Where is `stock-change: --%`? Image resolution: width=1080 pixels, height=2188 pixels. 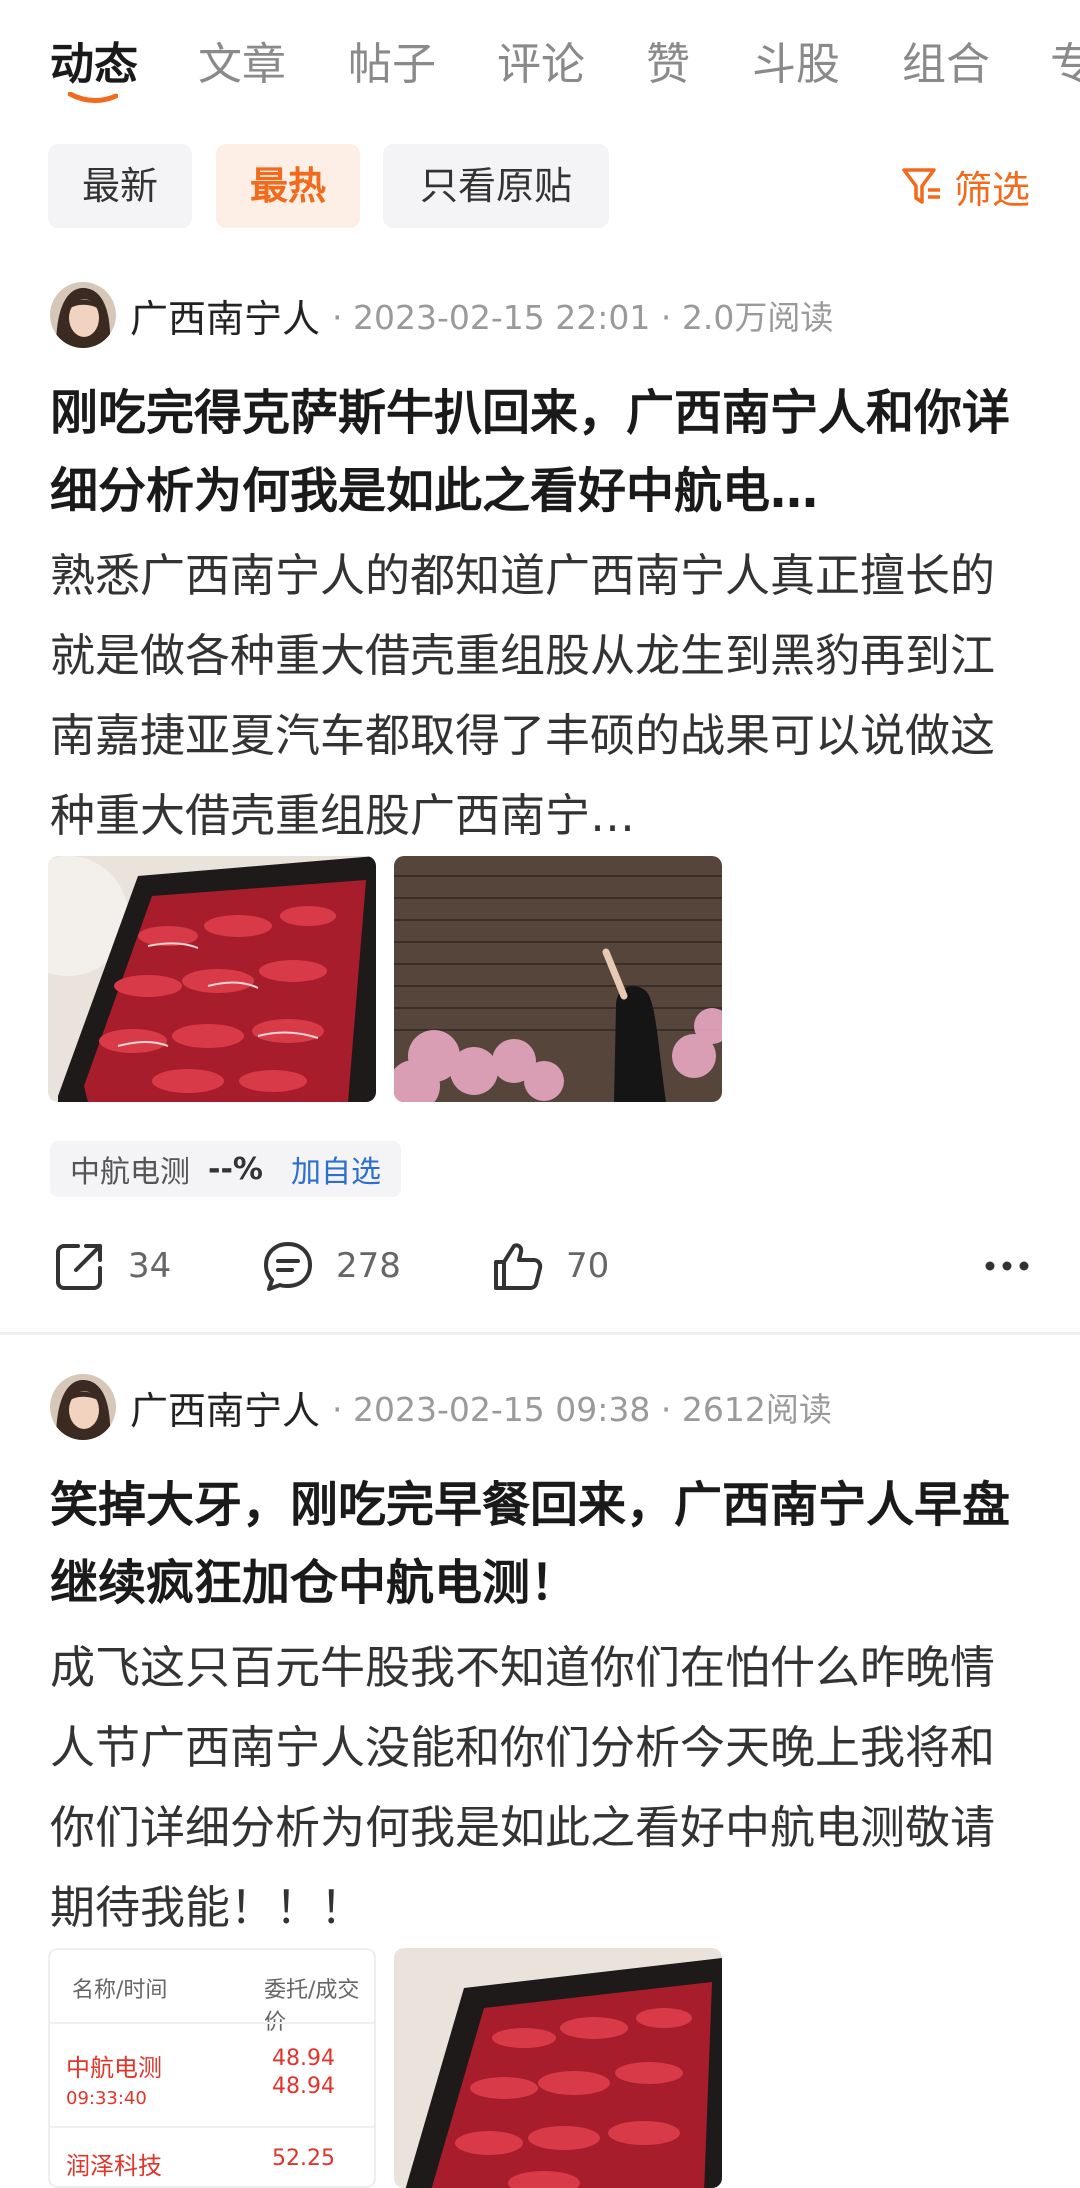
stock-change: --% is located at coordinates (235, 1169).